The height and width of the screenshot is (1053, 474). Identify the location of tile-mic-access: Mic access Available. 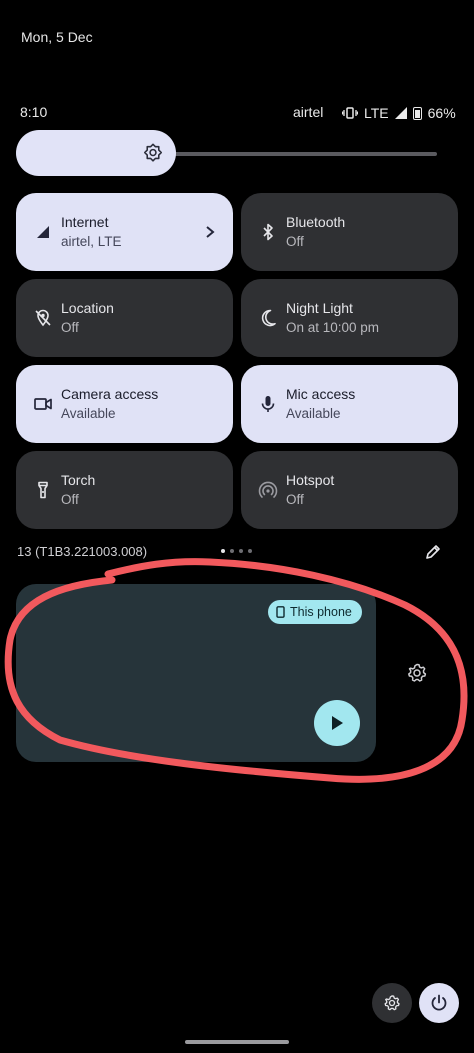
(349, 404).